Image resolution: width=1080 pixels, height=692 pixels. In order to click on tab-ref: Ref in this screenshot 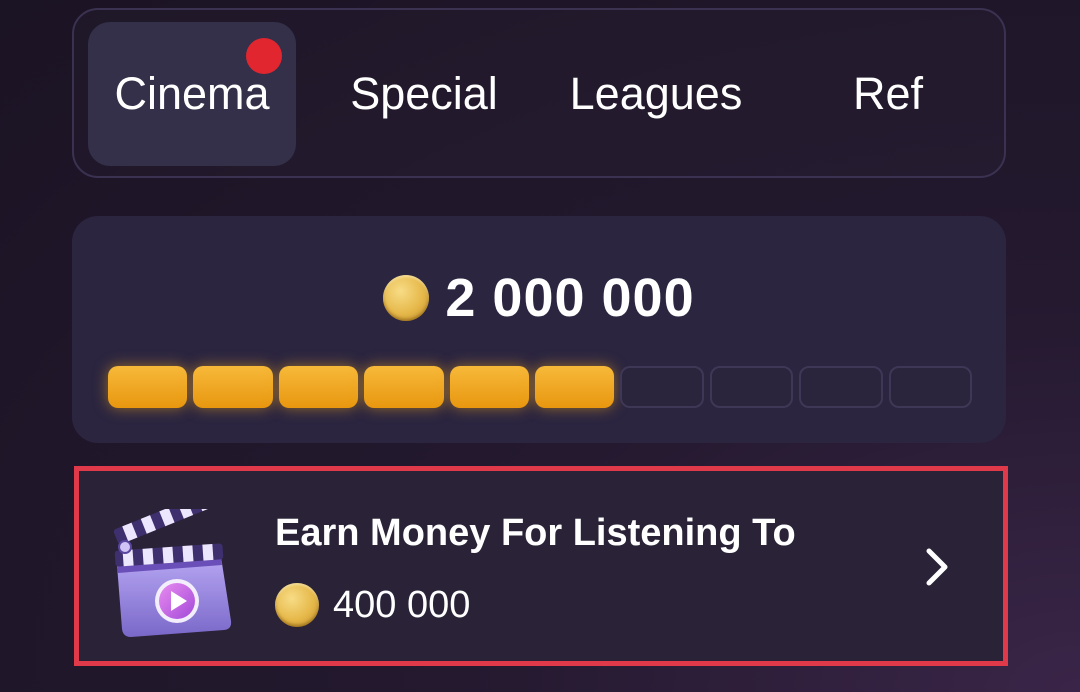, I will do `click(888, 94)`.